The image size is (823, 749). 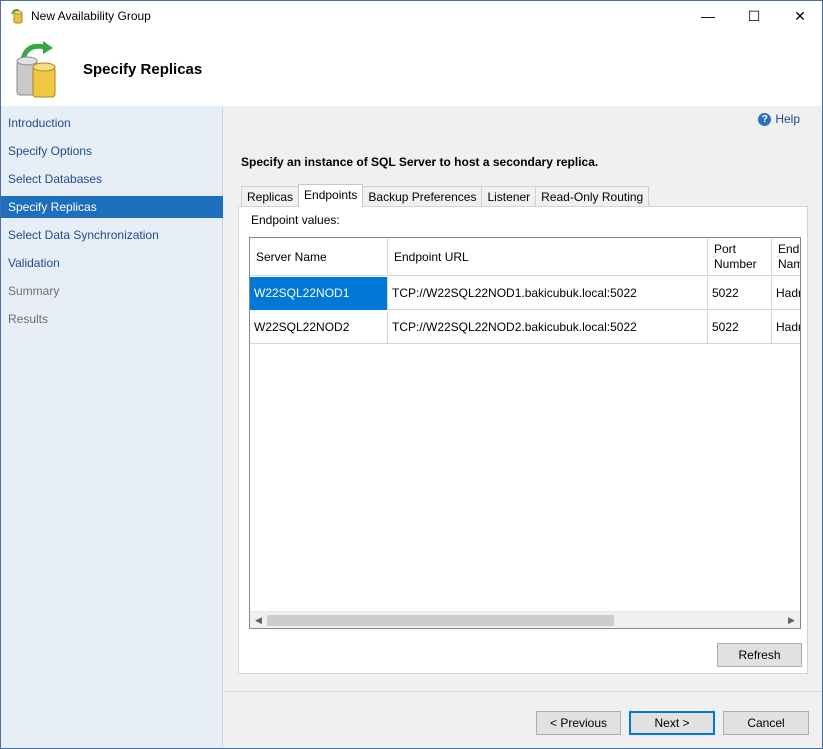 I want to click on tab-replicas: Replicas, so click(x=270, y=196).